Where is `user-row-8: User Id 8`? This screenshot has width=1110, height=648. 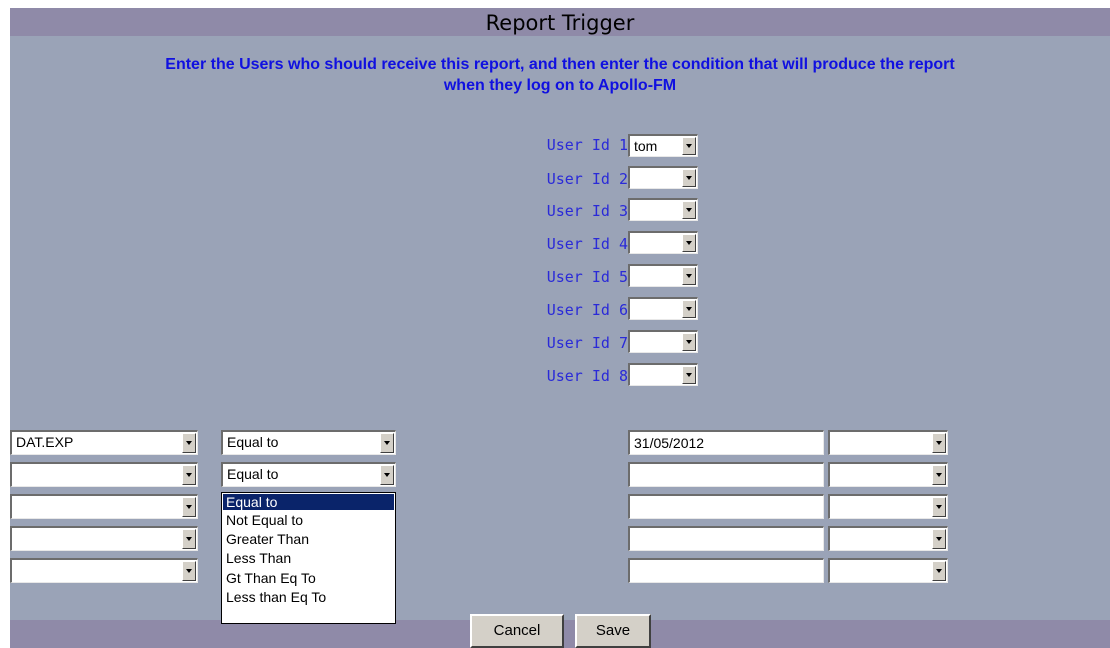 user-row-8: User Id 8 is located at coordinates (569, 375).